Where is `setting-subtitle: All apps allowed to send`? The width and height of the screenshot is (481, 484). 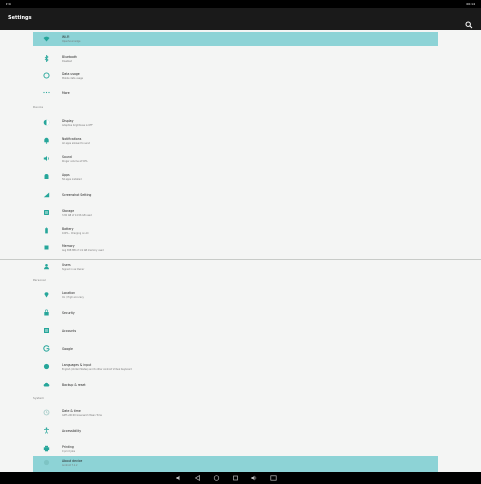
setting-subtitle: All apps allowed to send is located at coordinates (76, 143).